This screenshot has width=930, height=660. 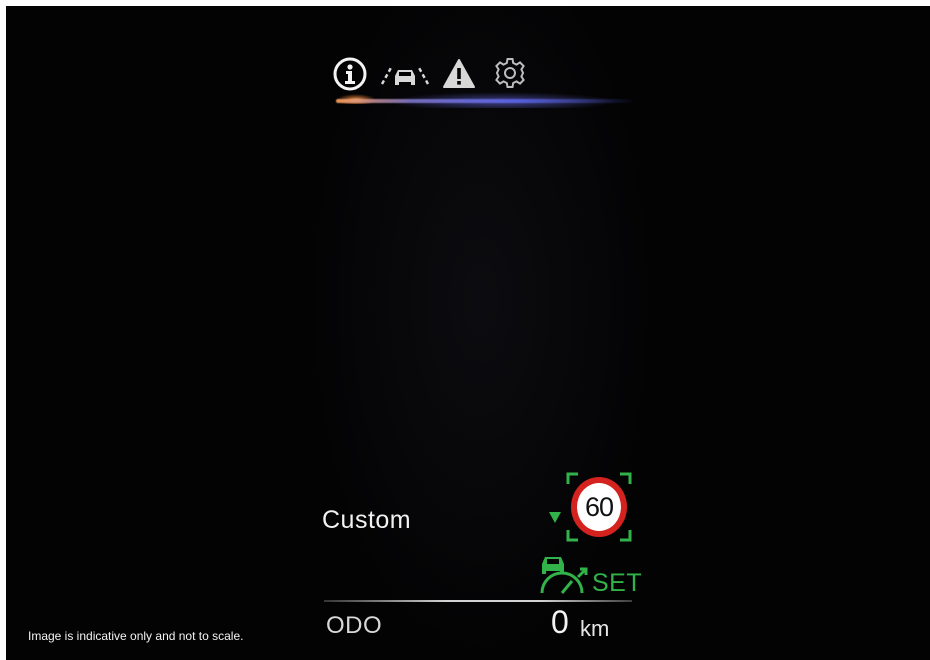 What do you see at coordinates (564, 575) in the screenshot?
I see `cruise-control-icon` at bounding box center [564, 575].